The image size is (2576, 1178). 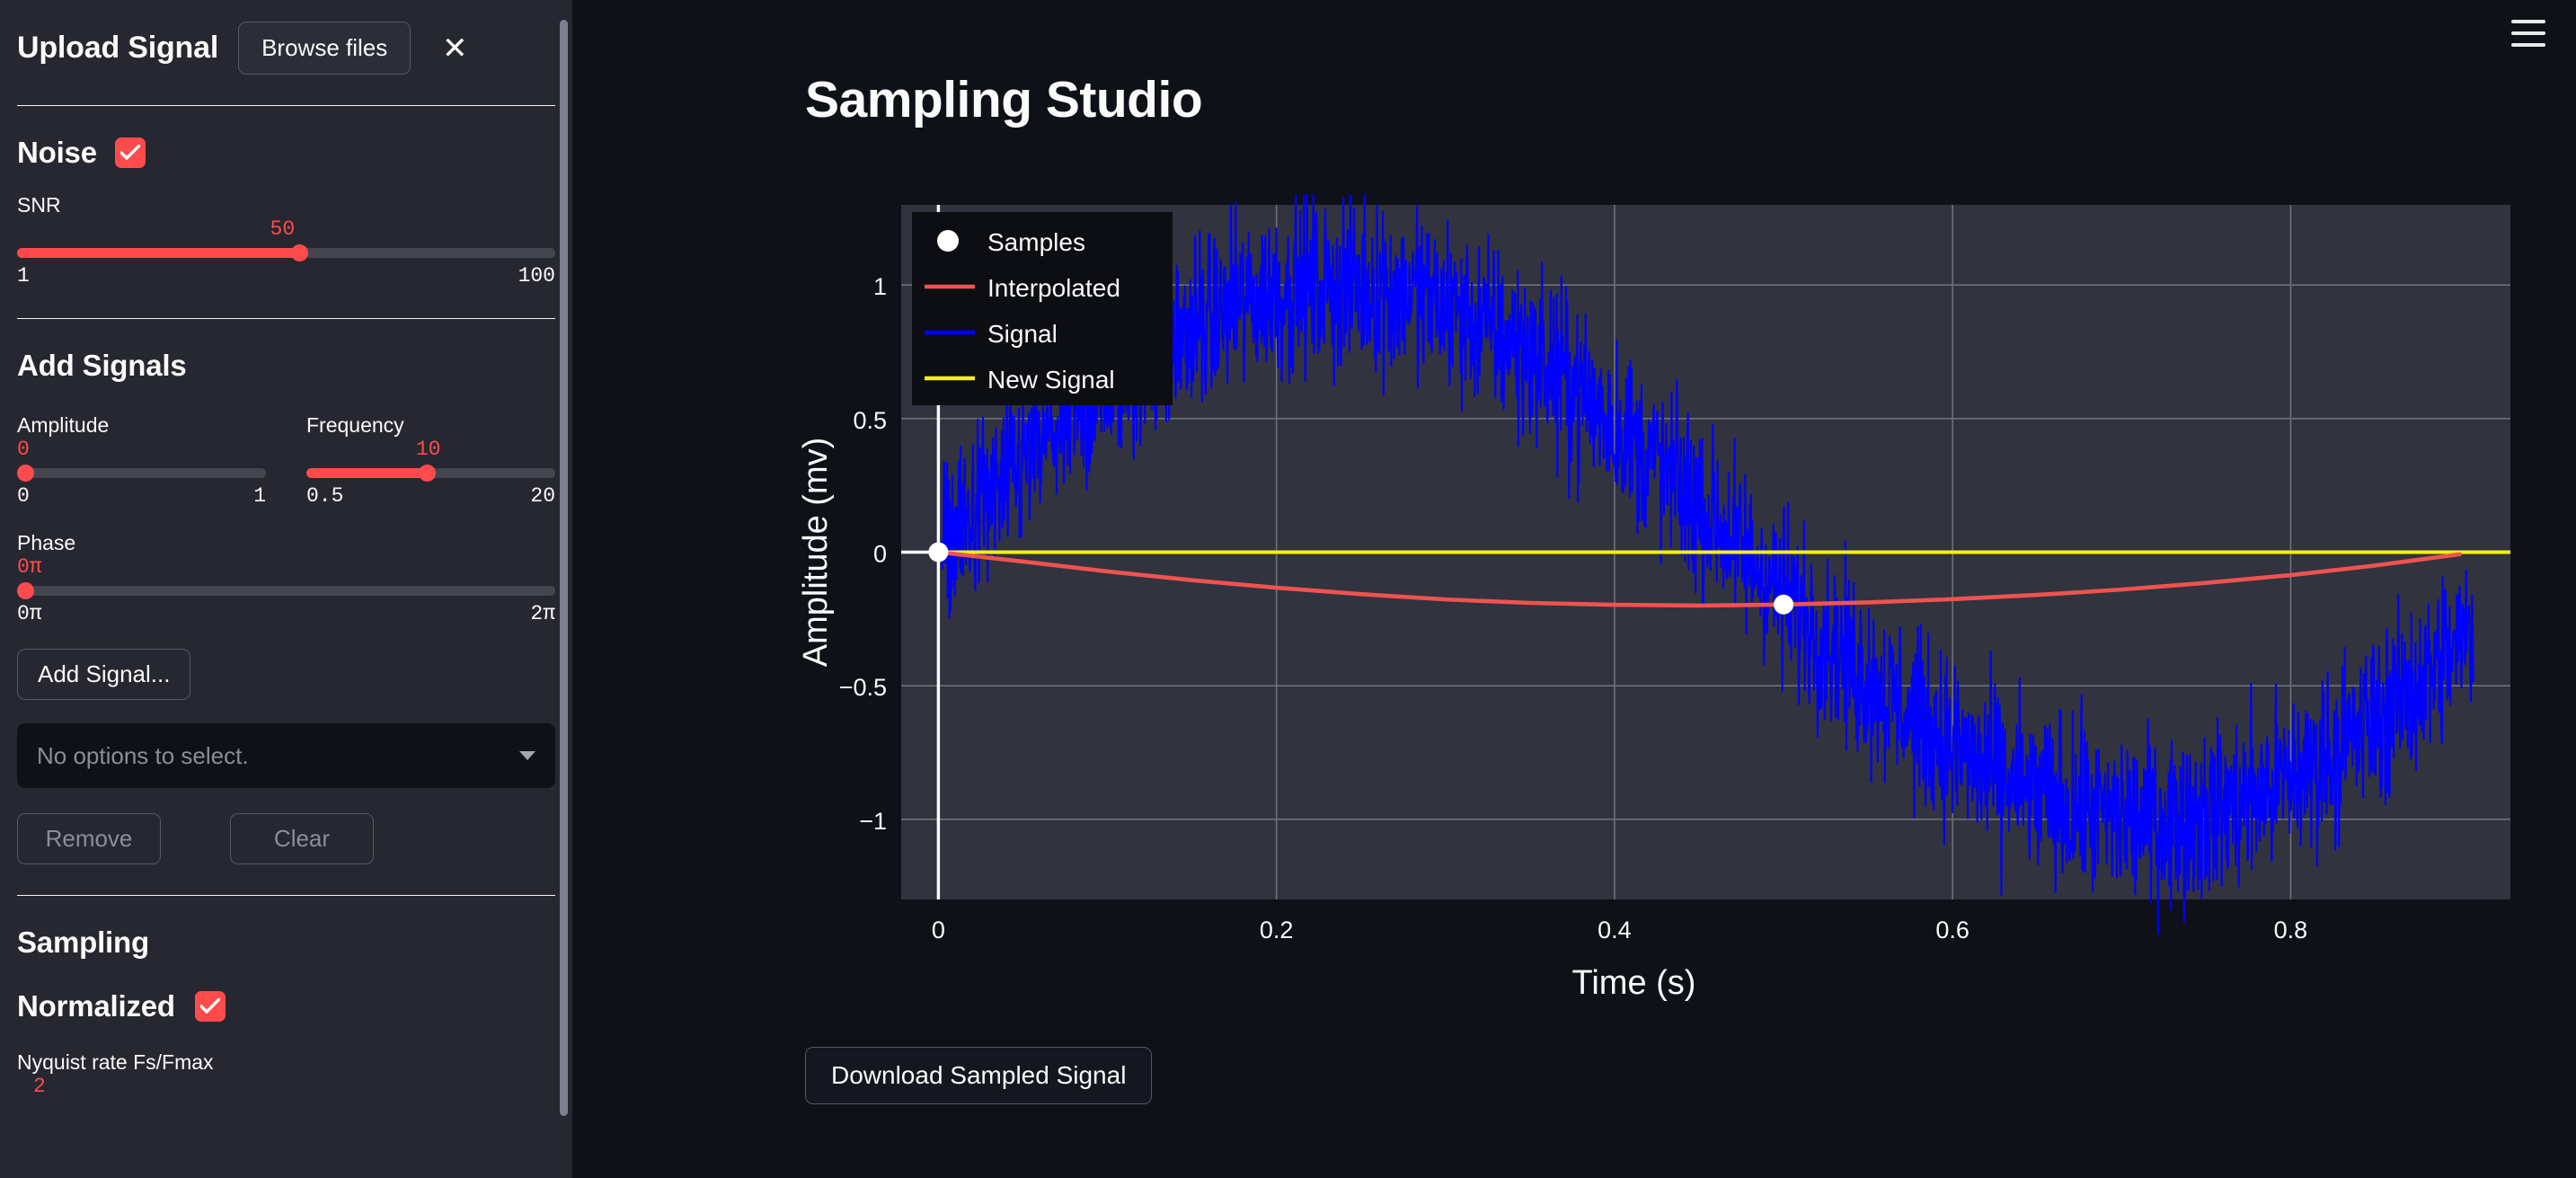 What do you see at coordinates (286, 105) in the screenshot?
I see `divider-upload` at bounding box center [286, 105].